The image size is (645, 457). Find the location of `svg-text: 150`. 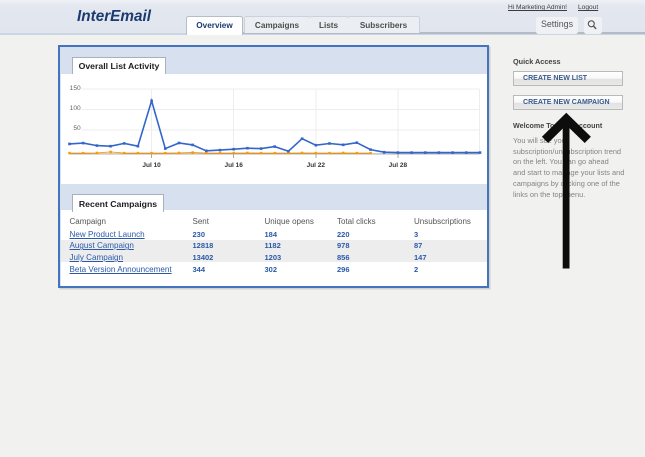

svg-text: 150 is located at coordinates (75, 88).